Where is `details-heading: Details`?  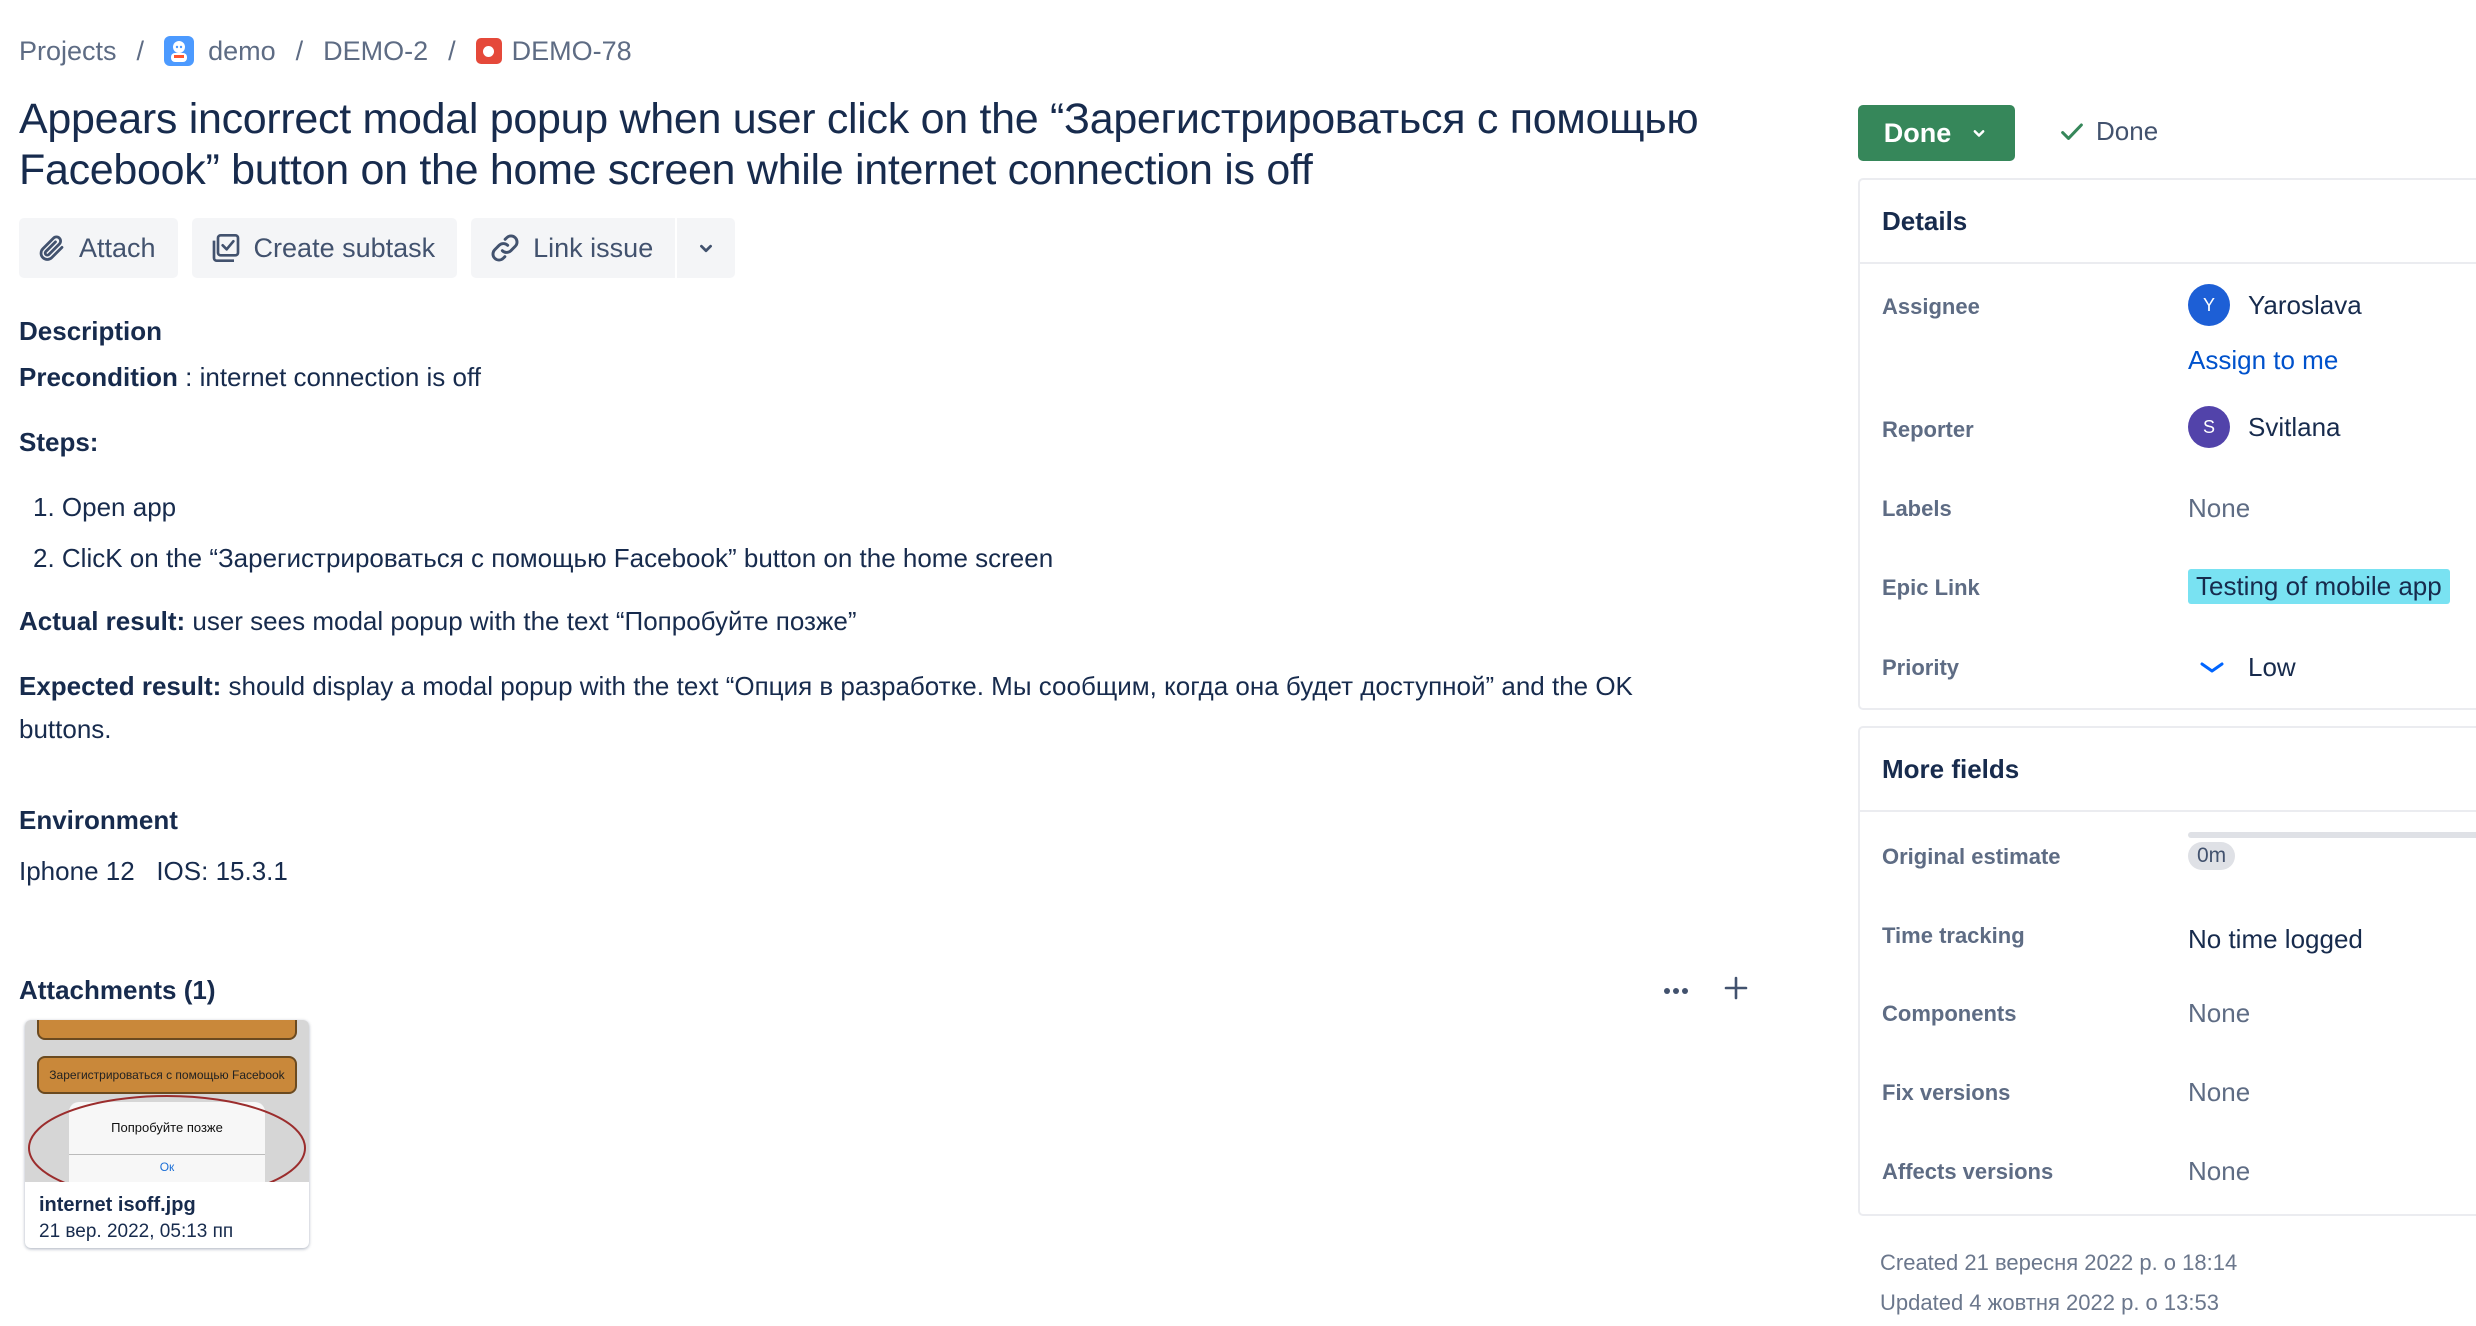 details-heading: Details is located at coordinates (2168, 222).